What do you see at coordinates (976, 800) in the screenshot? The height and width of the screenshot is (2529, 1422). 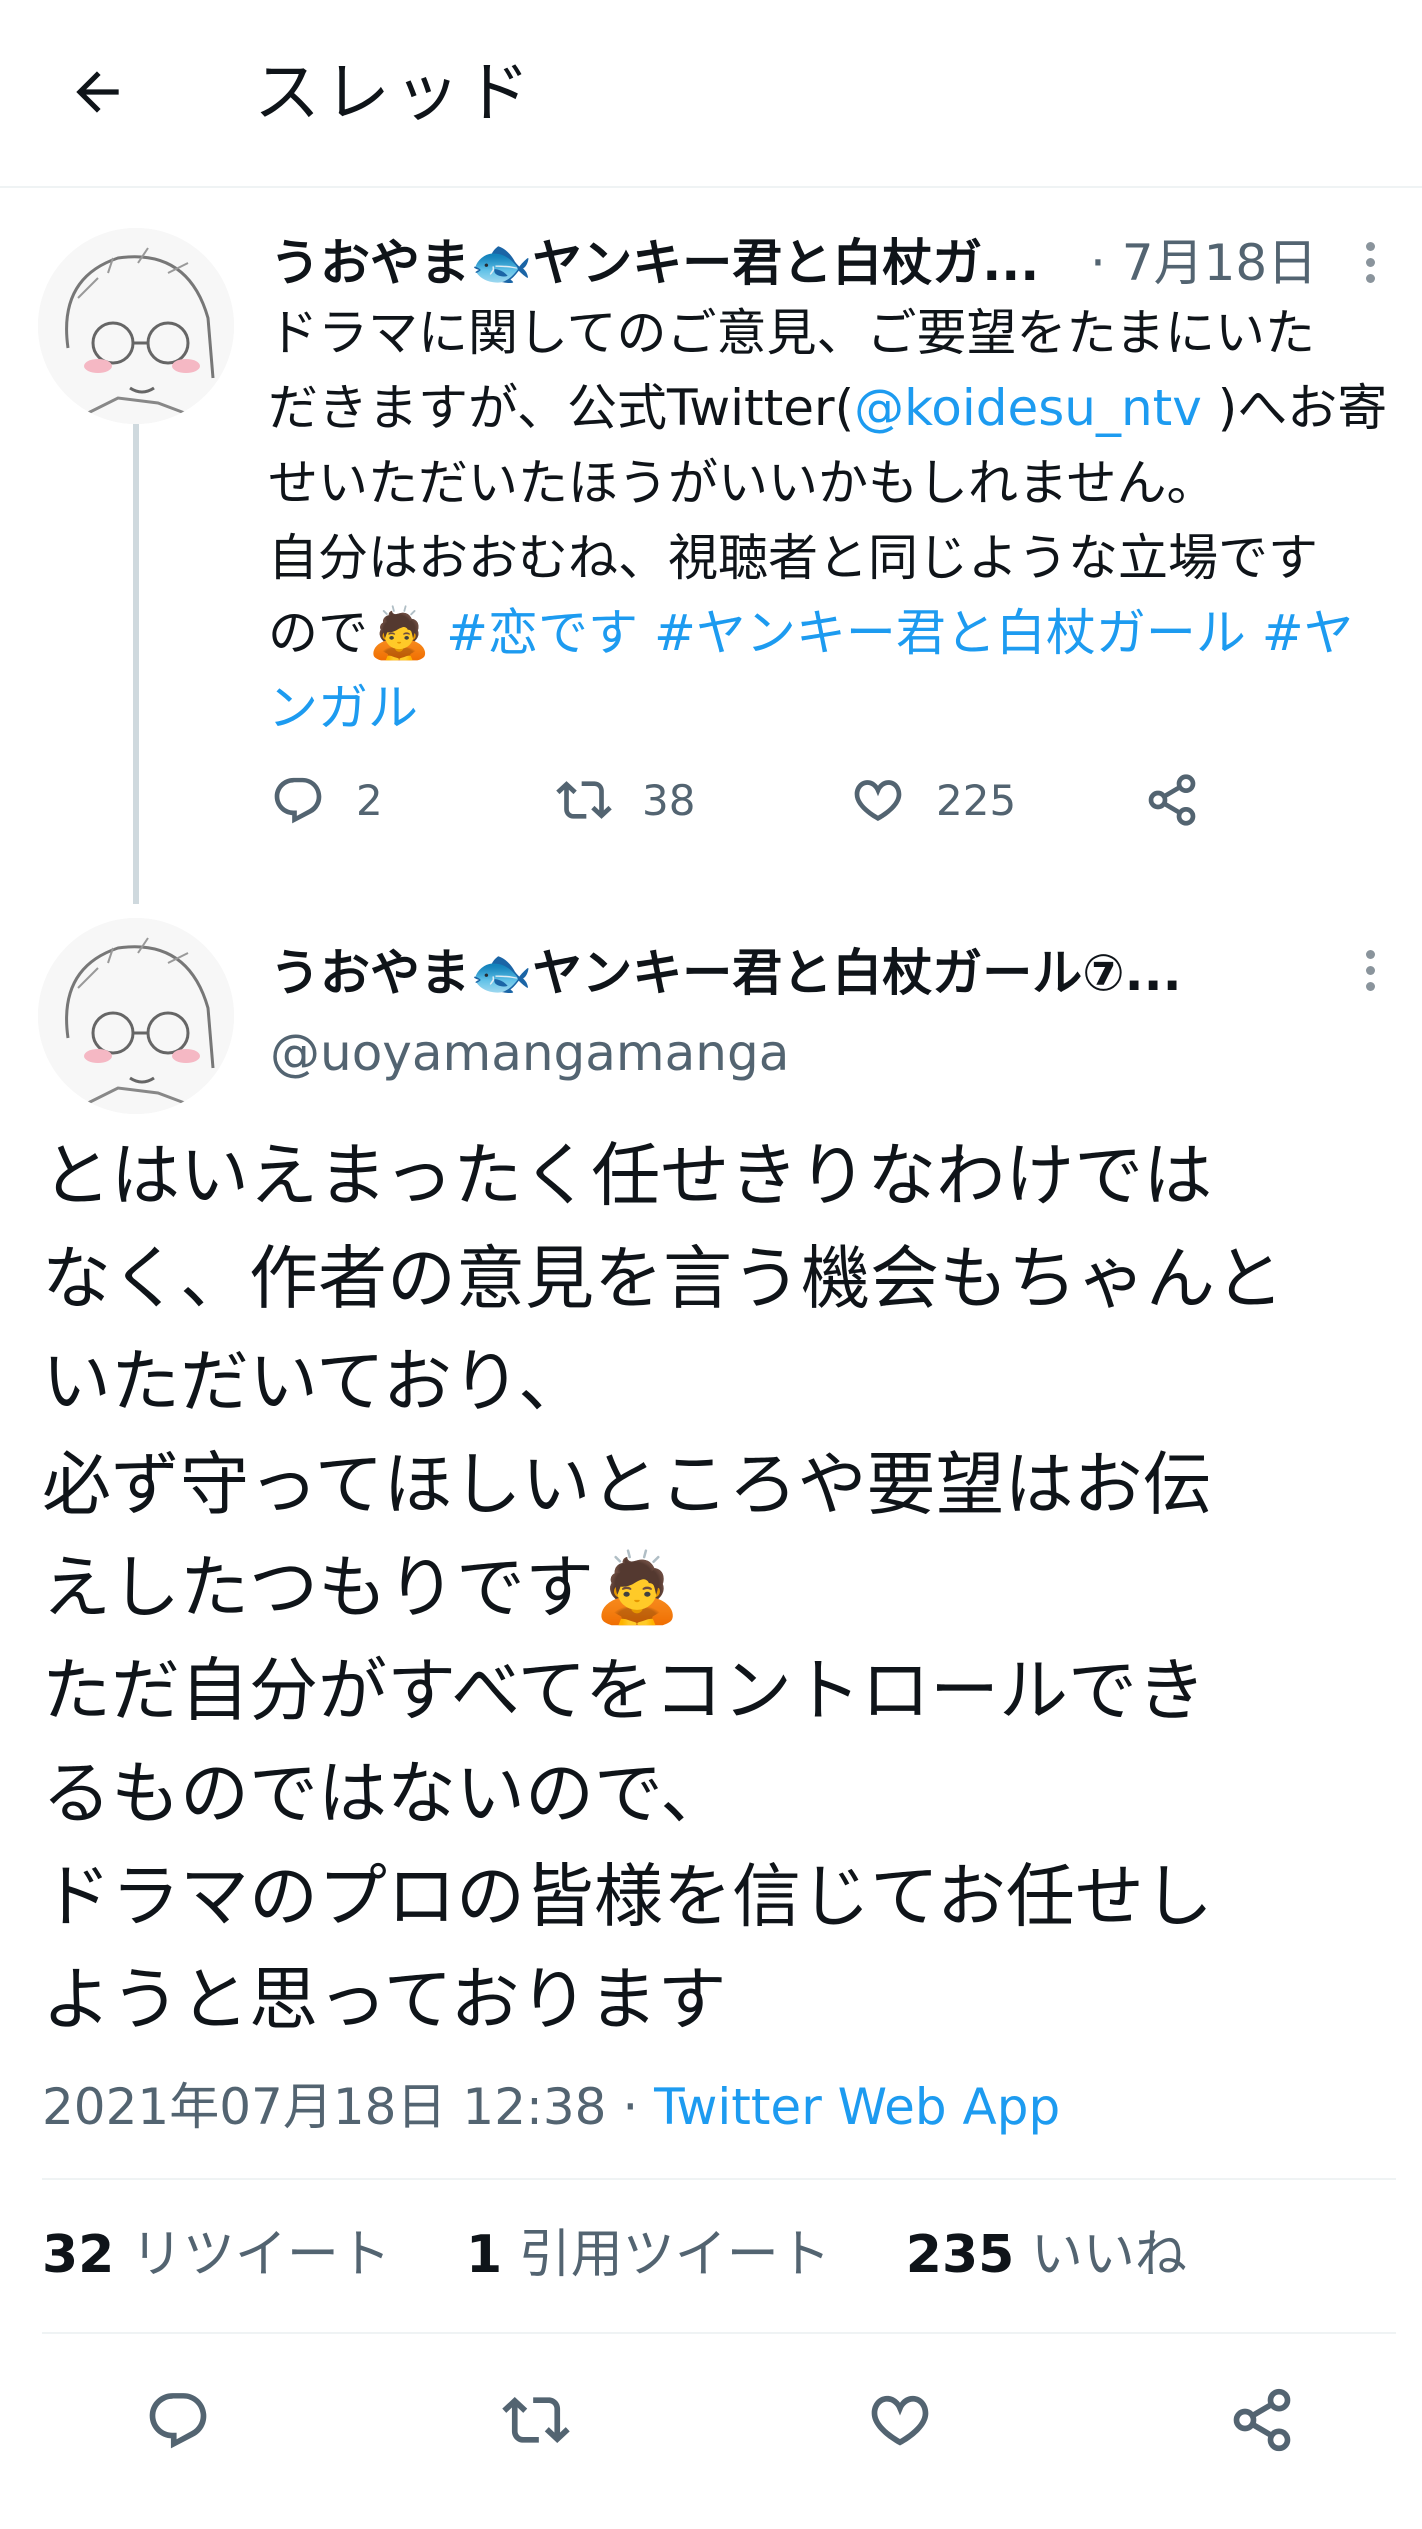 I see `like-count: 225` at bounding box center [976, 800].